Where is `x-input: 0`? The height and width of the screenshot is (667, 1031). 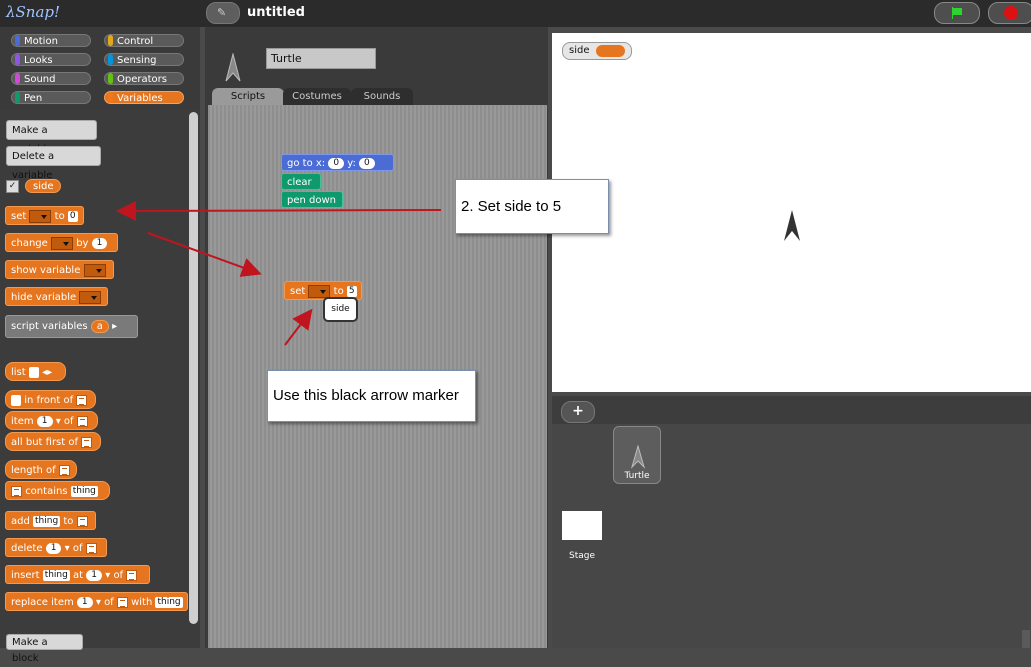
x-input: 0 is located at coordinates (336, 163).